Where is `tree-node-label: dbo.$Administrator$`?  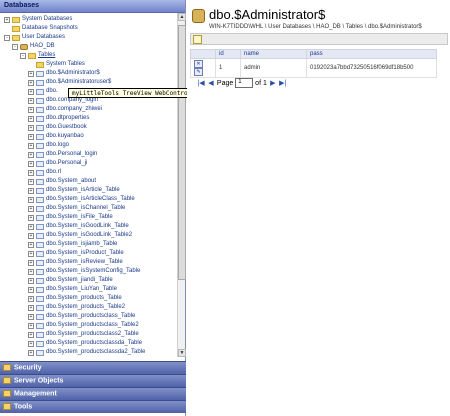
tree-node-label: dbo.$Administrator$ is located at coordinates (73, 73).